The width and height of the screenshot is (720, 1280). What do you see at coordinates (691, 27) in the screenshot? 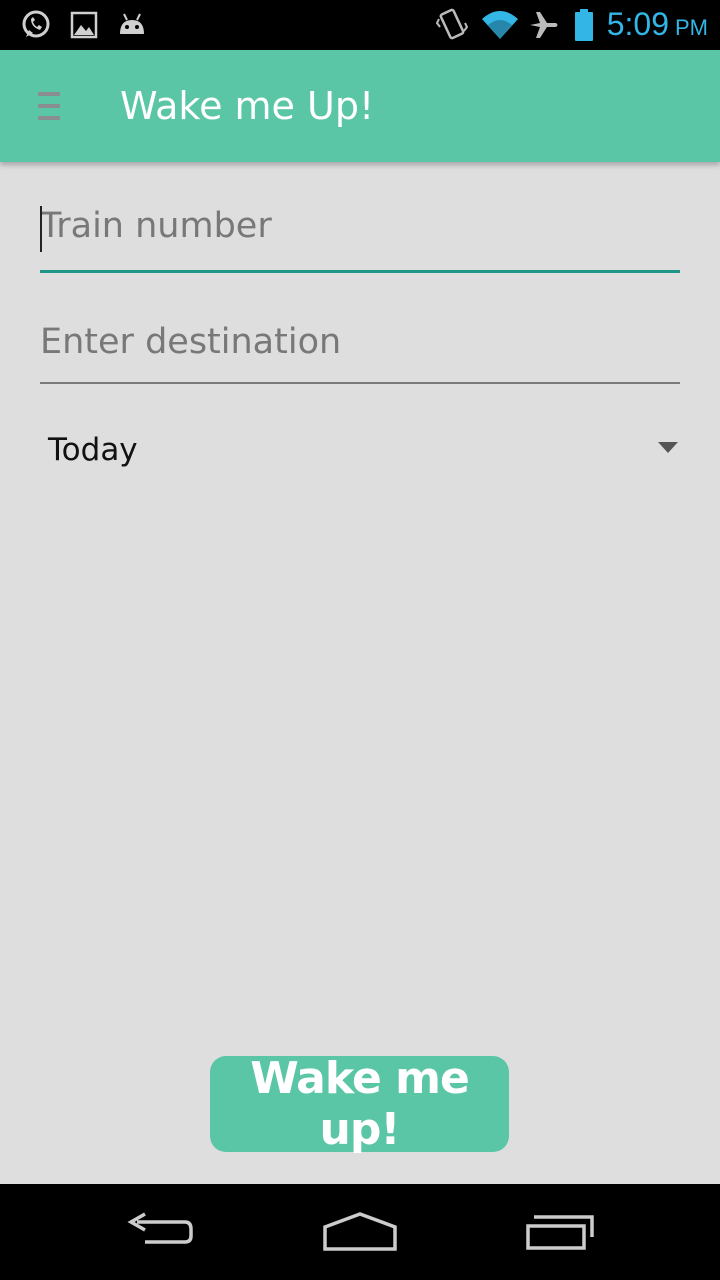
I see `clock-ampm: PM` at bounding box center [691, 27].